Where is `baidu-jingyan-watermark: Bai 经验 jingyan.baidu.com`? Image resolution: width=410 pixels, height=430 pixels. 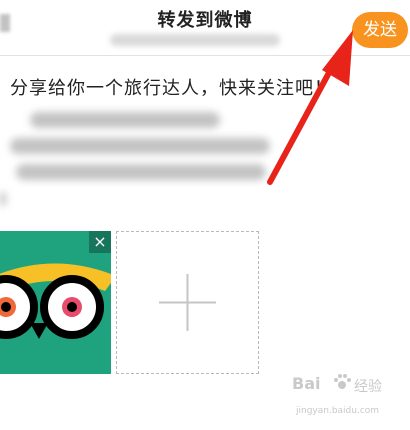
baidu-jingyan-watermark: Bai 经验 jingyan.baidu.com is located at coordinates (348, 400).